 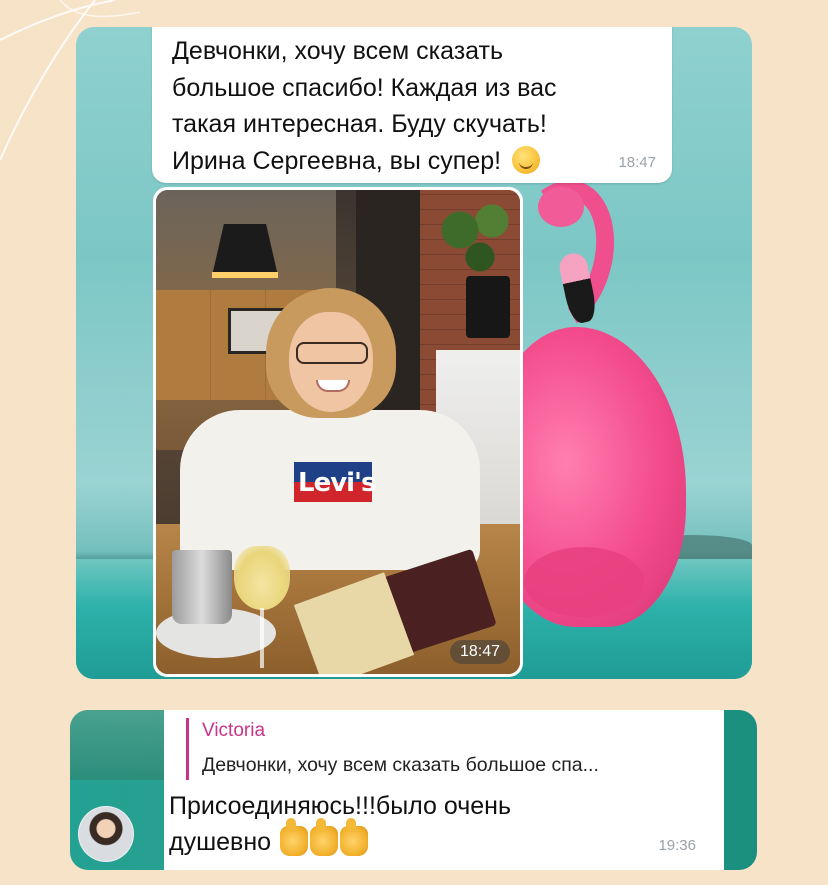 What do you see at coordinates (476, 239) in the screenshot?
I see `photo-plant` at bounding box center [476, 239].